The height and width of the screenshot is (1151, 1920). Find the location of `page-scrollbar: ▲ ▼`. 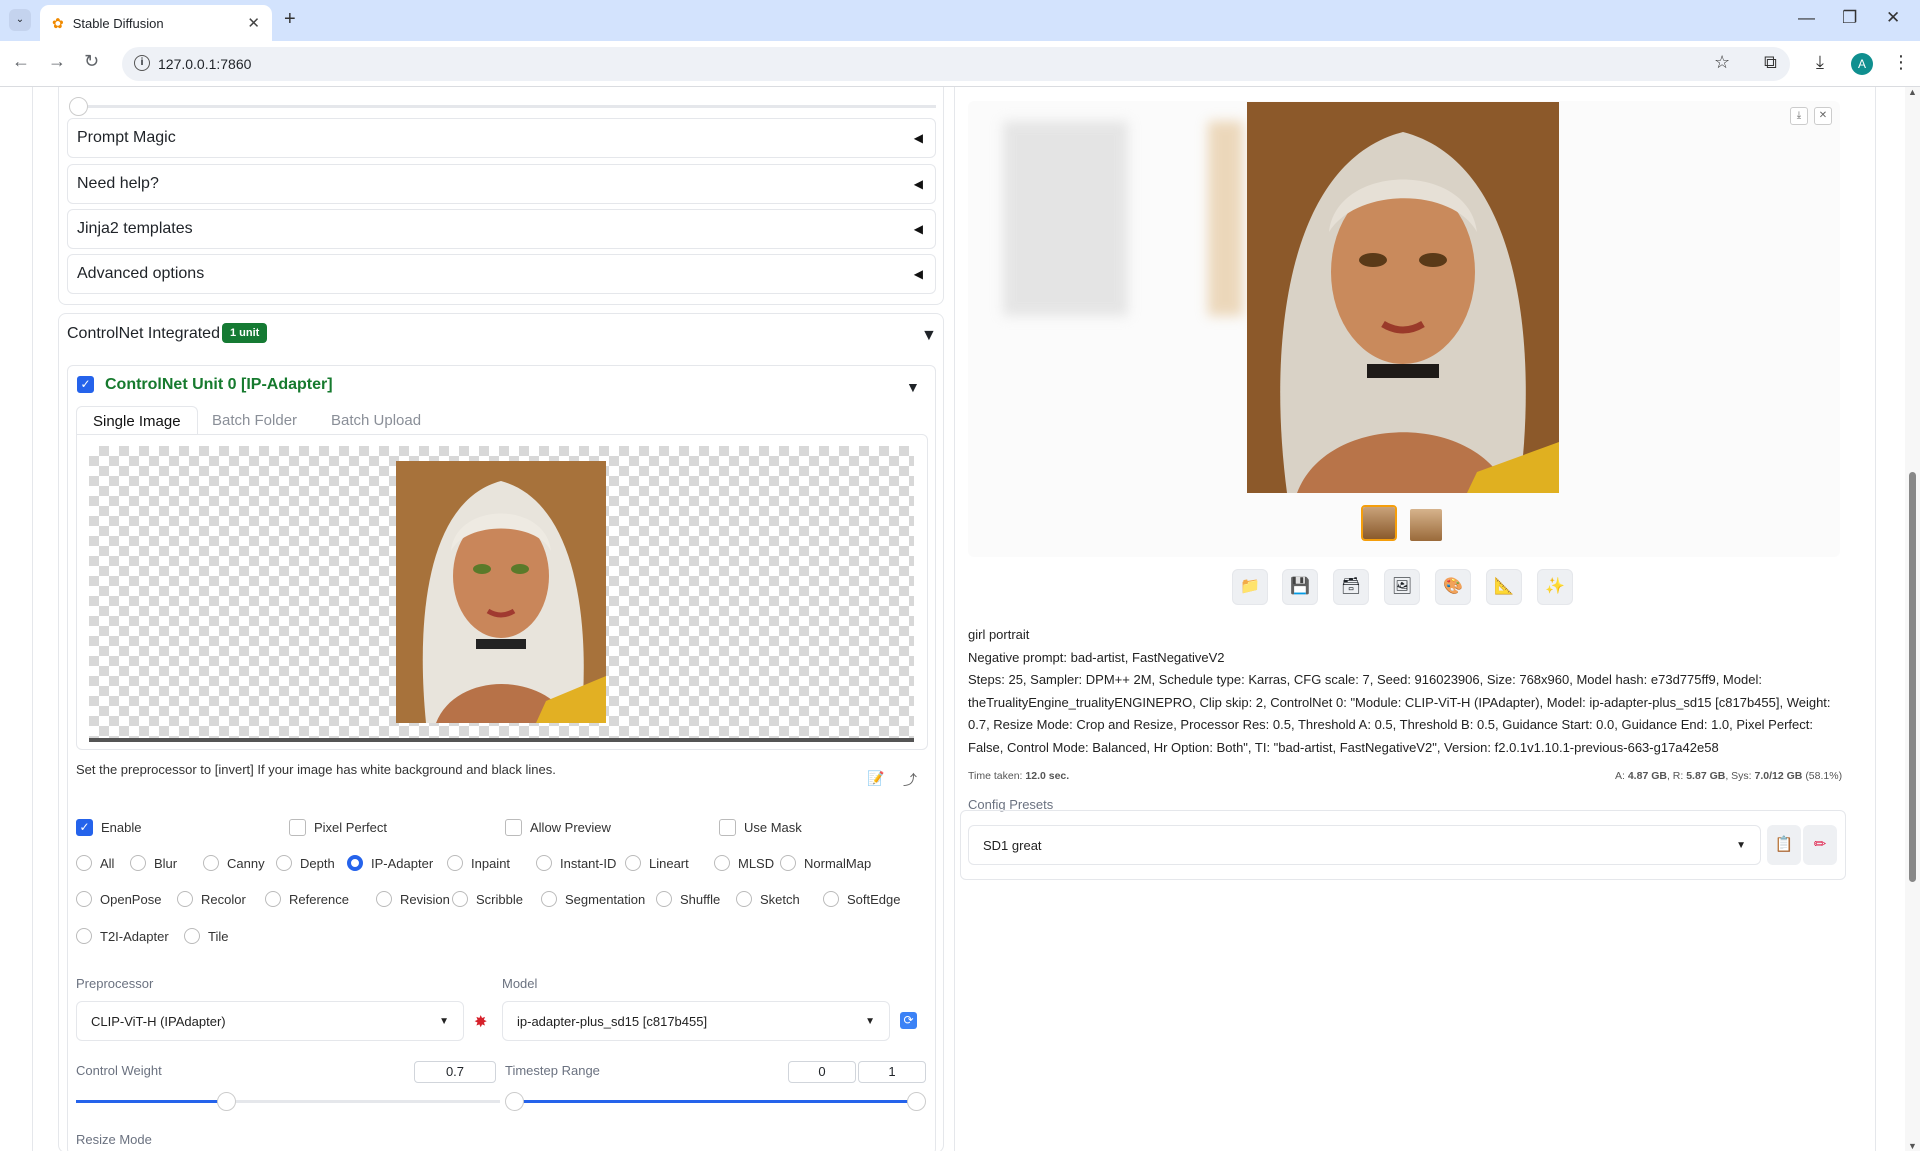

page-scrollbar: ▲ ▼ is located at coordinates (1912, 619).